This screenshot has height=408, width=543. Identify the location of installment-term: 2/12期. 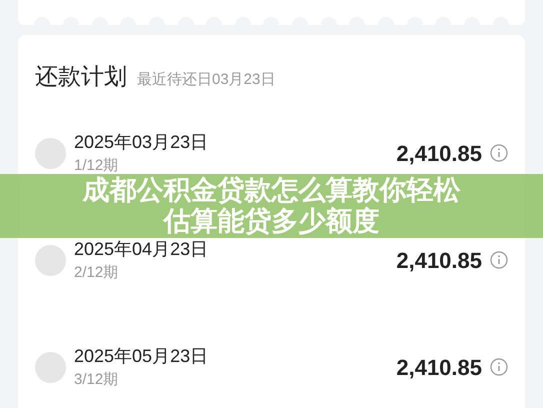
(97, 273).